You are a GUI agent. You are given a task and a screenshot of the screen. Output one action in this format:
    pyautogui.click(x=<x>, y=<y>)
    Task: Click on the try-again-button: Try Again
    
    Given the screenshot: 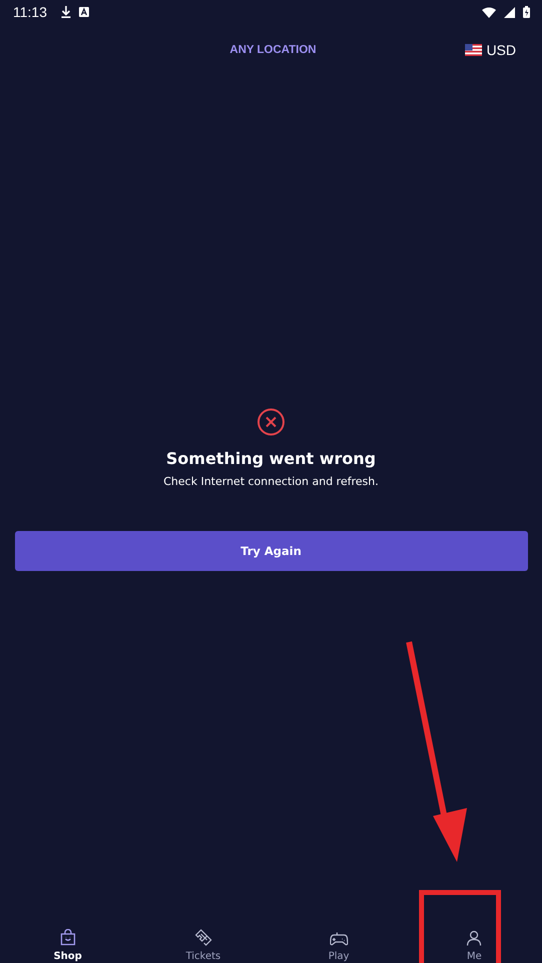 What is the action you would take?
    pyautogui.click(x=271, y=551)
    